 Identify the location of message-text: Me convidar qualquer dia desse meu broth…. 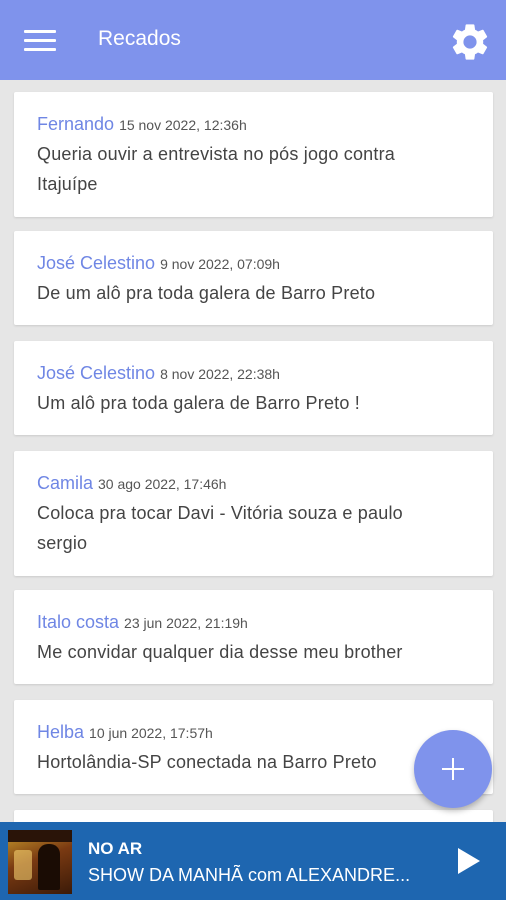
(220, 652).